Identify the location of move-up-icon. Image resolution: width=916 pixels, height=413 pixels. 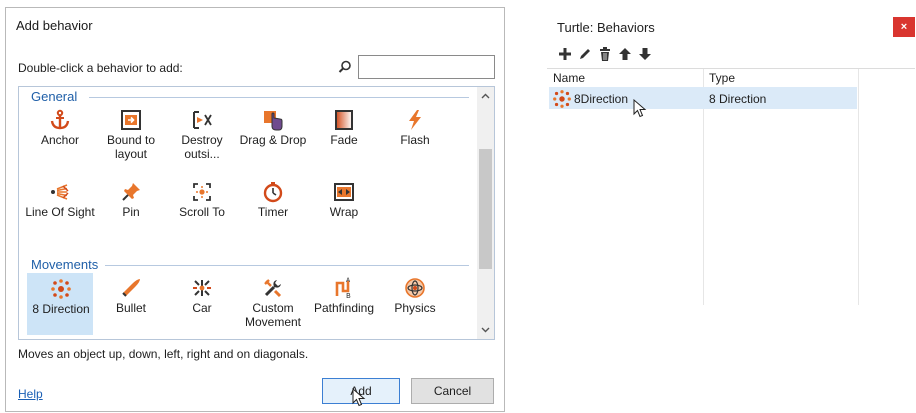
(625, 54).